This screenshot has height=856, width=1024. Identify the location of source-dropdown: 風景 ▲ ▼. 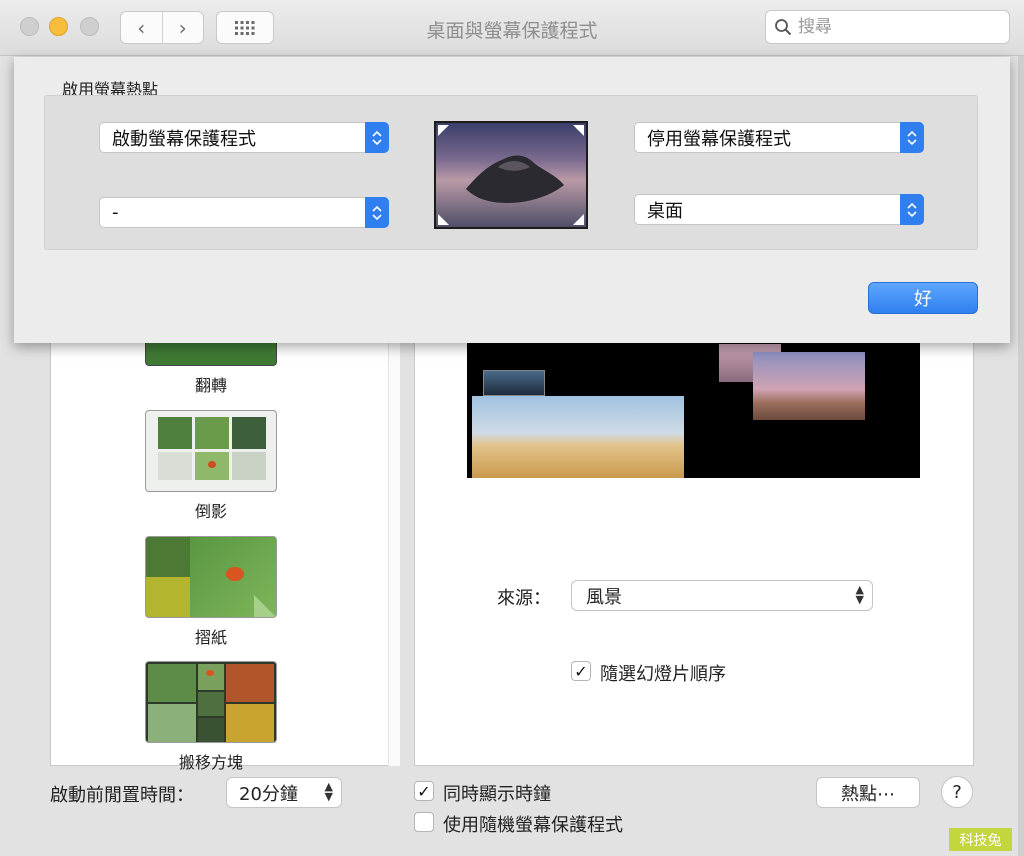
(722, 595).